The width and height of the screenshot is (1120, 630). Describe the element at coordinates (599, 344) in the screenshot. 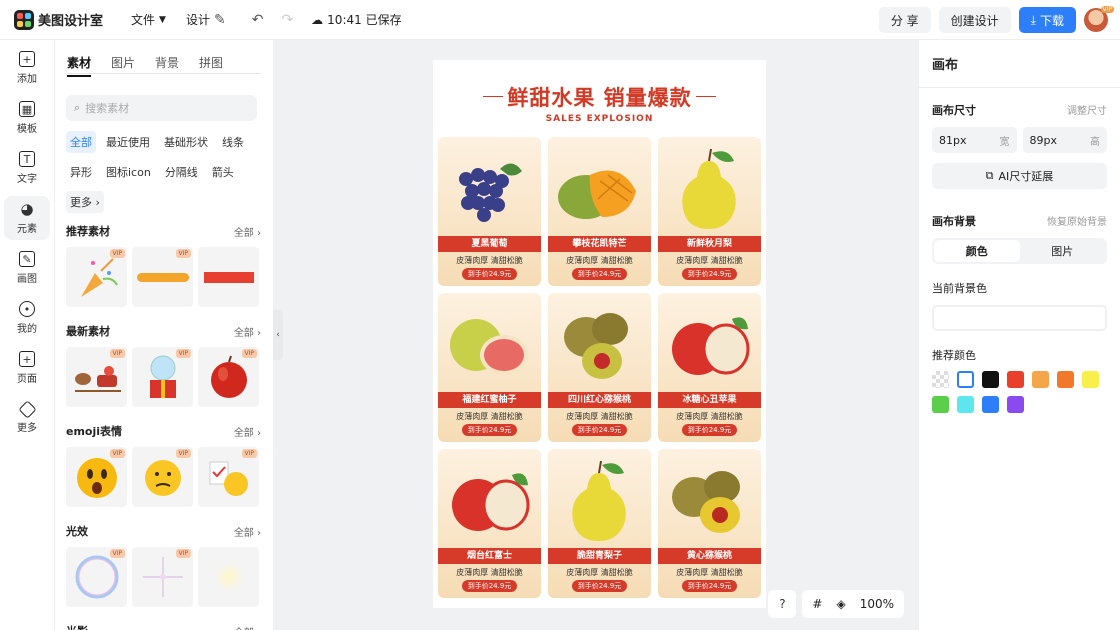

I see `kiwi-red-image` at that location.